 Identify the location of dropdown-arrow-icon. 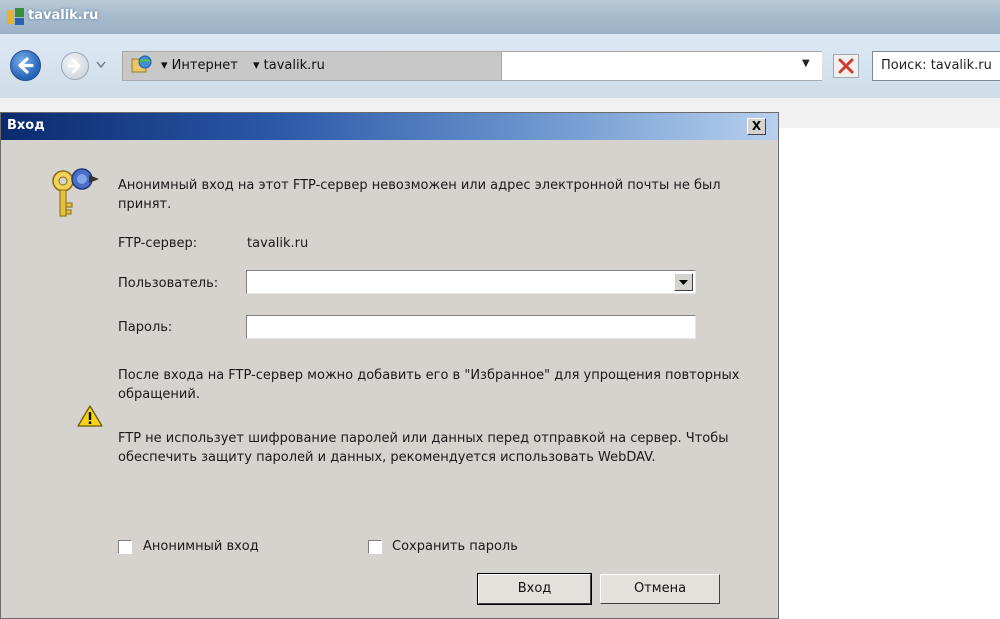
(683, 282).